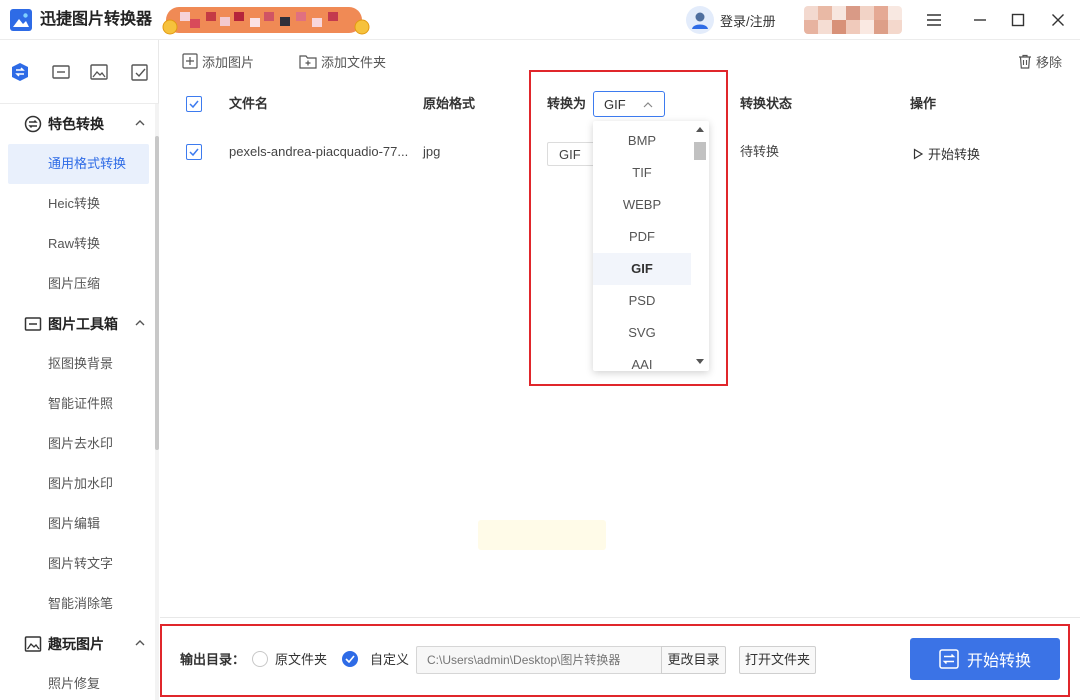 The width and height of the screenshot is (1080, 700). What do you see at coordinates (157, 293) in the screenshot?
I see `sidebar-scroll-thumb` at bounding box center [157, 293].